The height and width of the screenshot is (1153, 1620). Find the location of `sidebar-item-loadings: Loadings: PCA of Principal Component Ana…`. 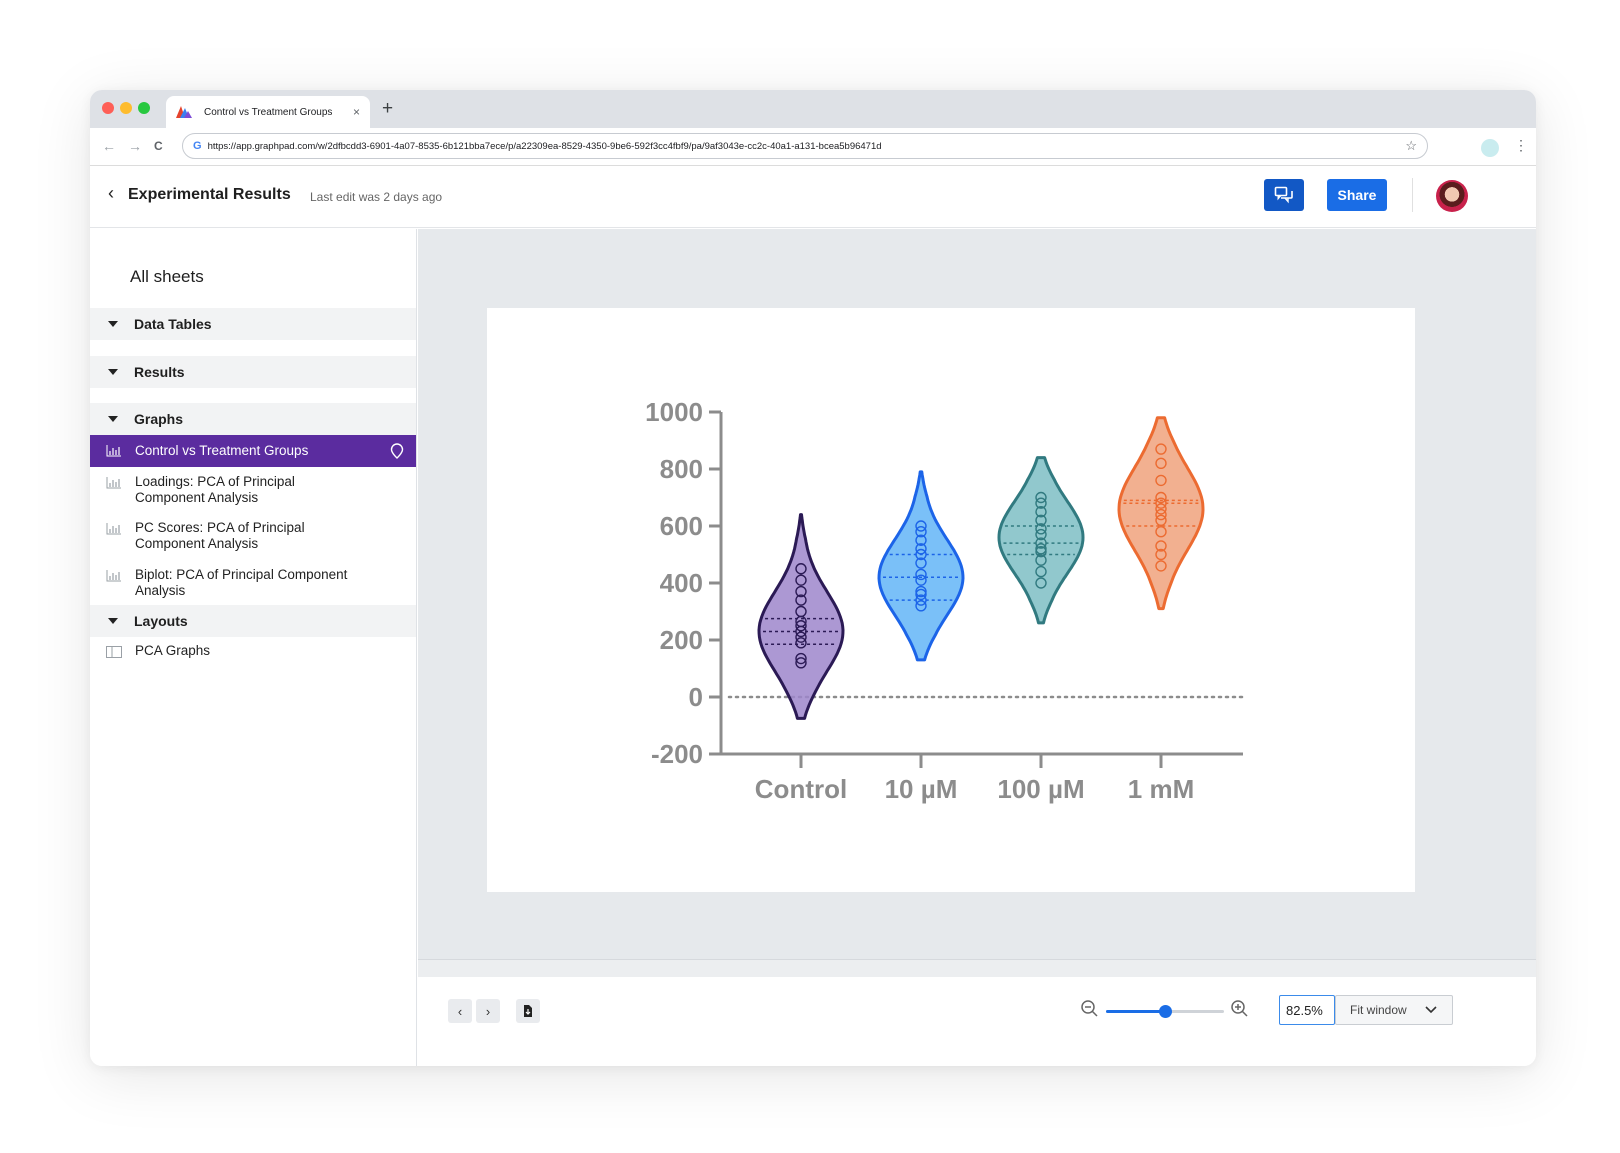

sidebar-item-loadings: Loadings: PCA of Principal Component Ana… is located at coordinates (253, 490).